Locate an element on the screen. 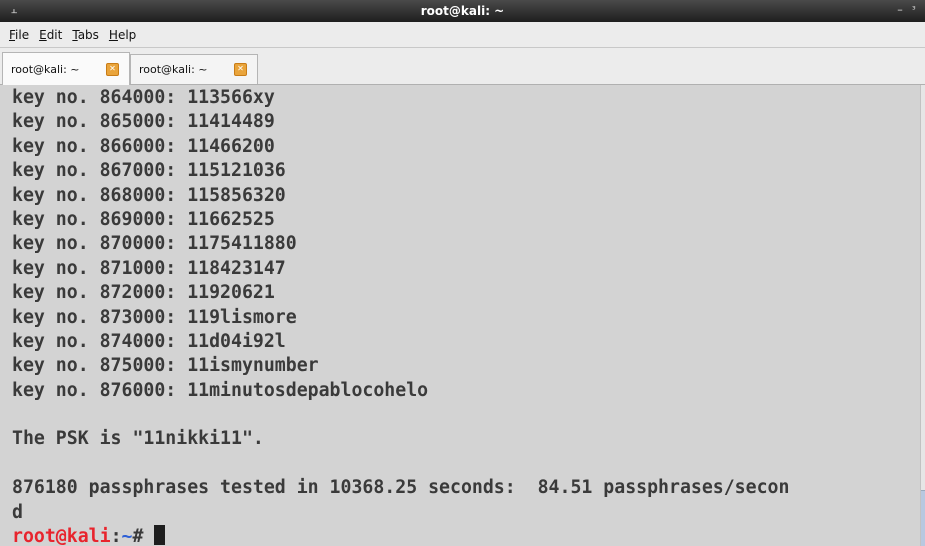  terminal-line: key no. 872000: 11920621 is located at coordinates (143, 293).